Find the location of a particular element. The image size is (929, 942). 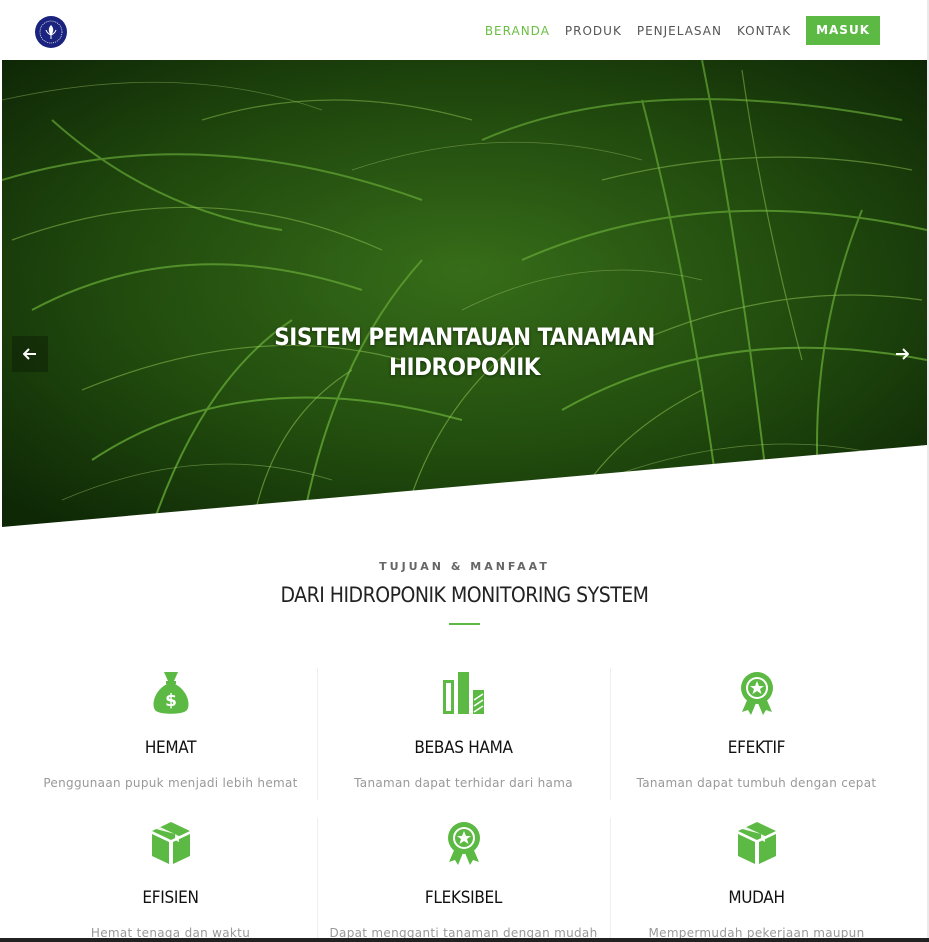

university-logo is located at coordinates (51, 32).